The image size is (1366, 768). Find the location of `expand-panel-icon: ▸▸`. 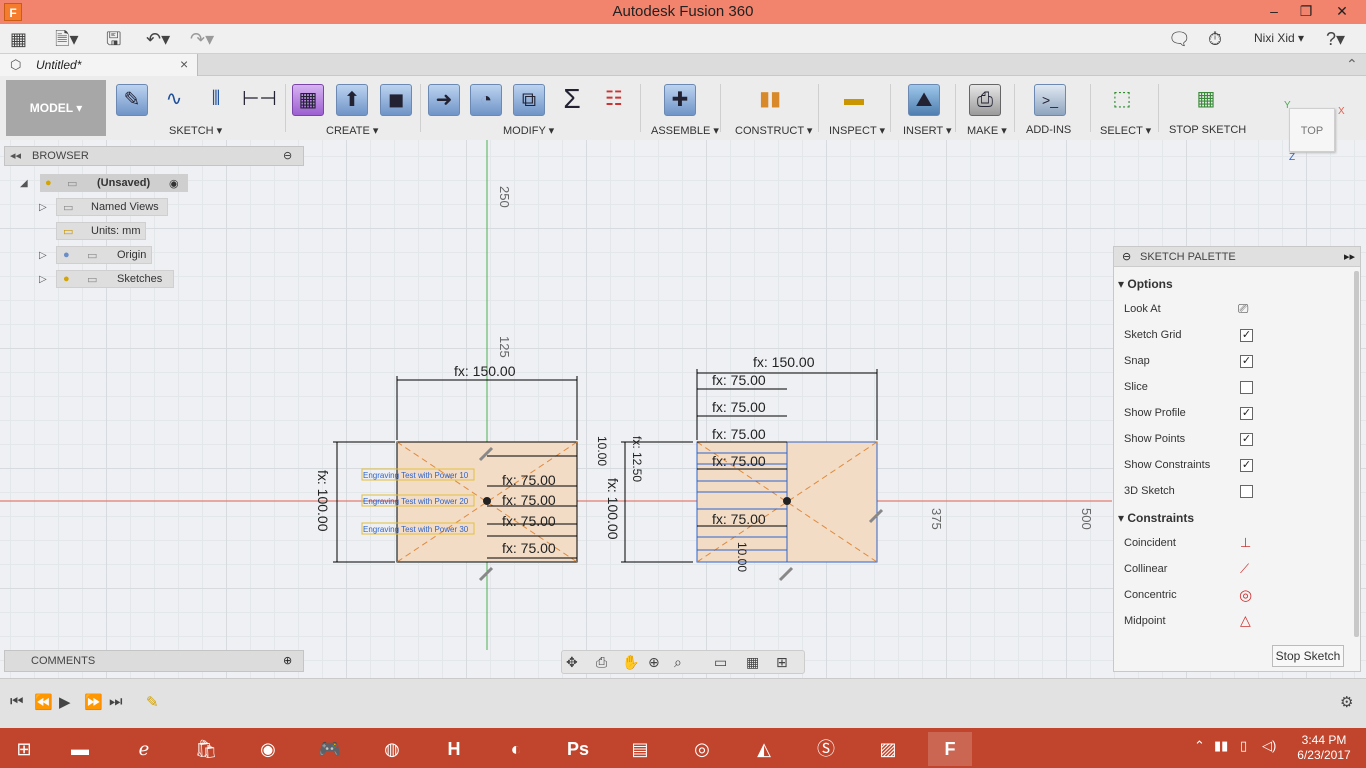

expand-panel-icon: ▸▸ is located at coordinates (1349, 256).